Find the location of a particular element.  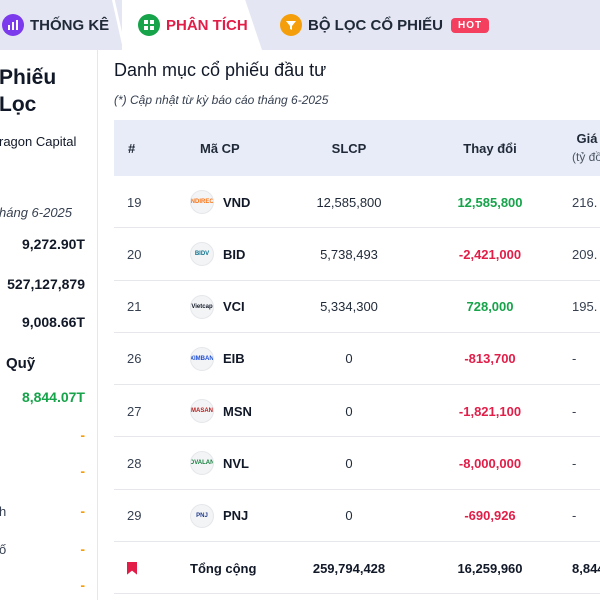

nvl-logo: NOVALAND is located at coordinates (202, 463).